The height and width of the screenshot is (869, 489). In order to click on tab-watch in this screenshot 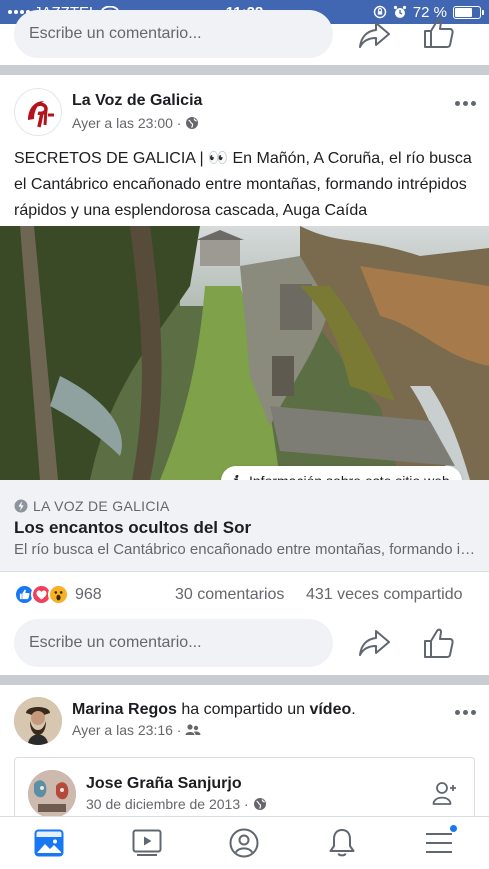, I will do `click(147, 843)`.